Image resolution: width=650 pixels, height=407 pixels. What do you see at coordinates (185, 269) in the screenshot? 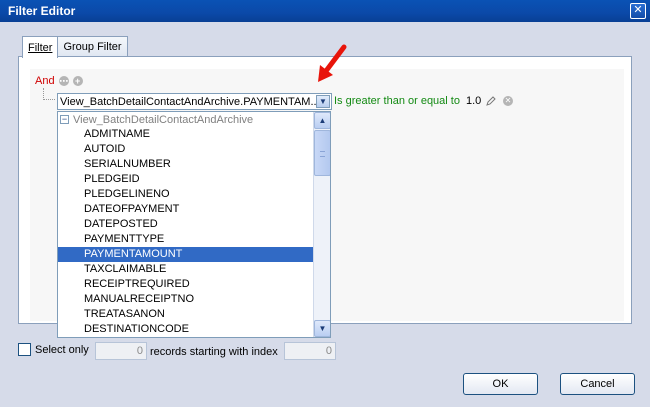
I see `field-option: TAXCLAIMABLE` at bounding box center [185, 269].